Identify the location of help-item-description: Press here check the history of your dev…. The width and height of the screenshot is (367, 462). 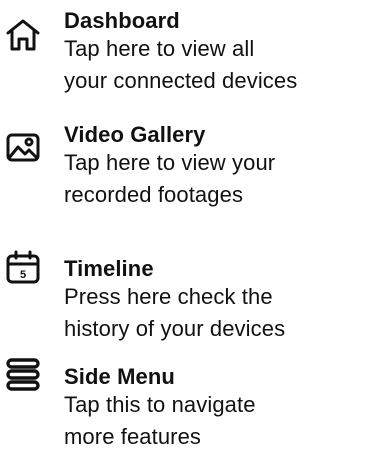
(214, 313).